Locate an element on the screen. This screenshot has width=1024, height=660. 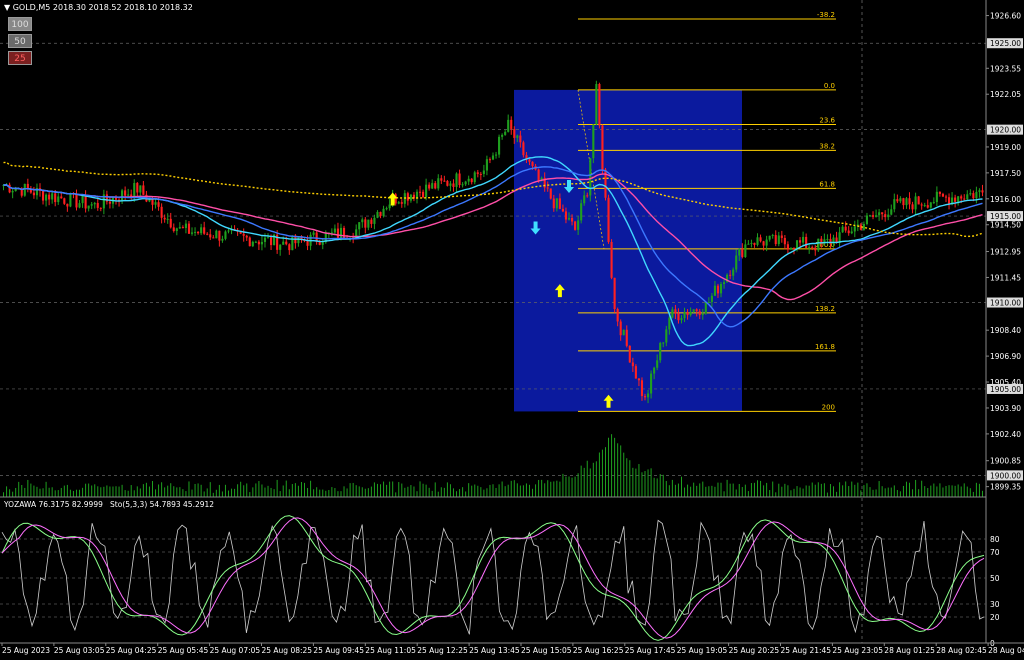
zoom-50-button: 50 is located at coordinates (20, 41).